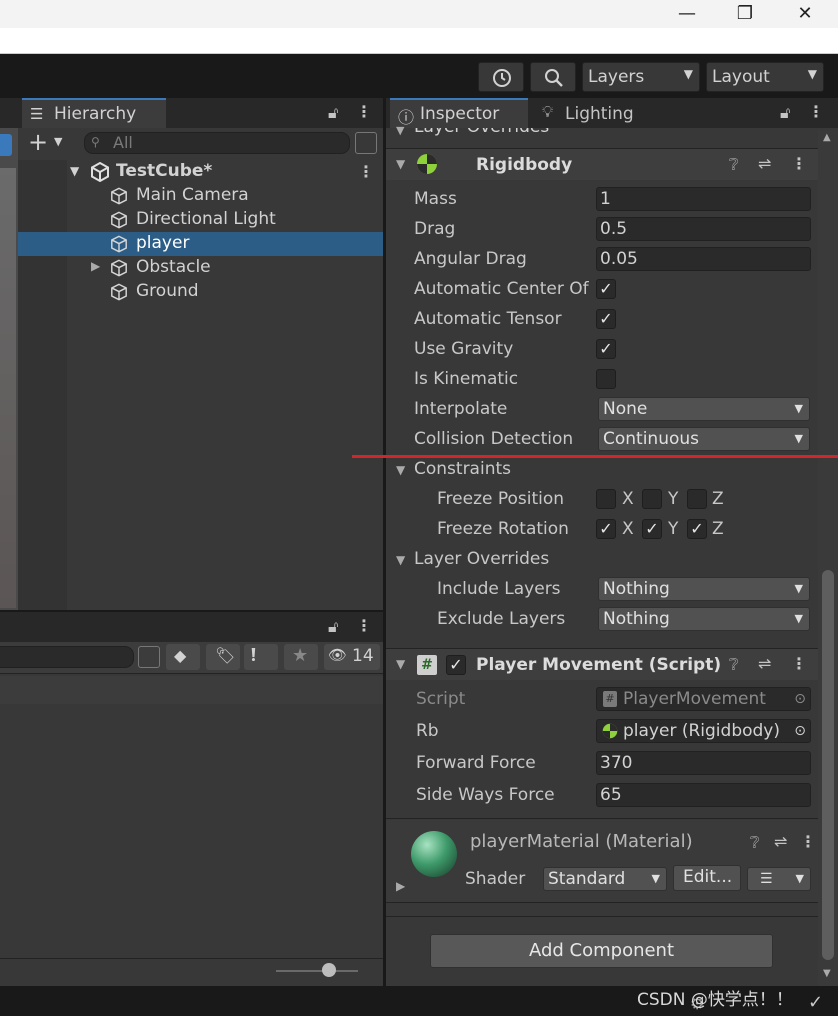 This screenshot has height=1016, width=838. What do you see at coordinates (6, 145) in the screenshot?
I see `scene-gizmo-button` at bounding box center [6, 145].